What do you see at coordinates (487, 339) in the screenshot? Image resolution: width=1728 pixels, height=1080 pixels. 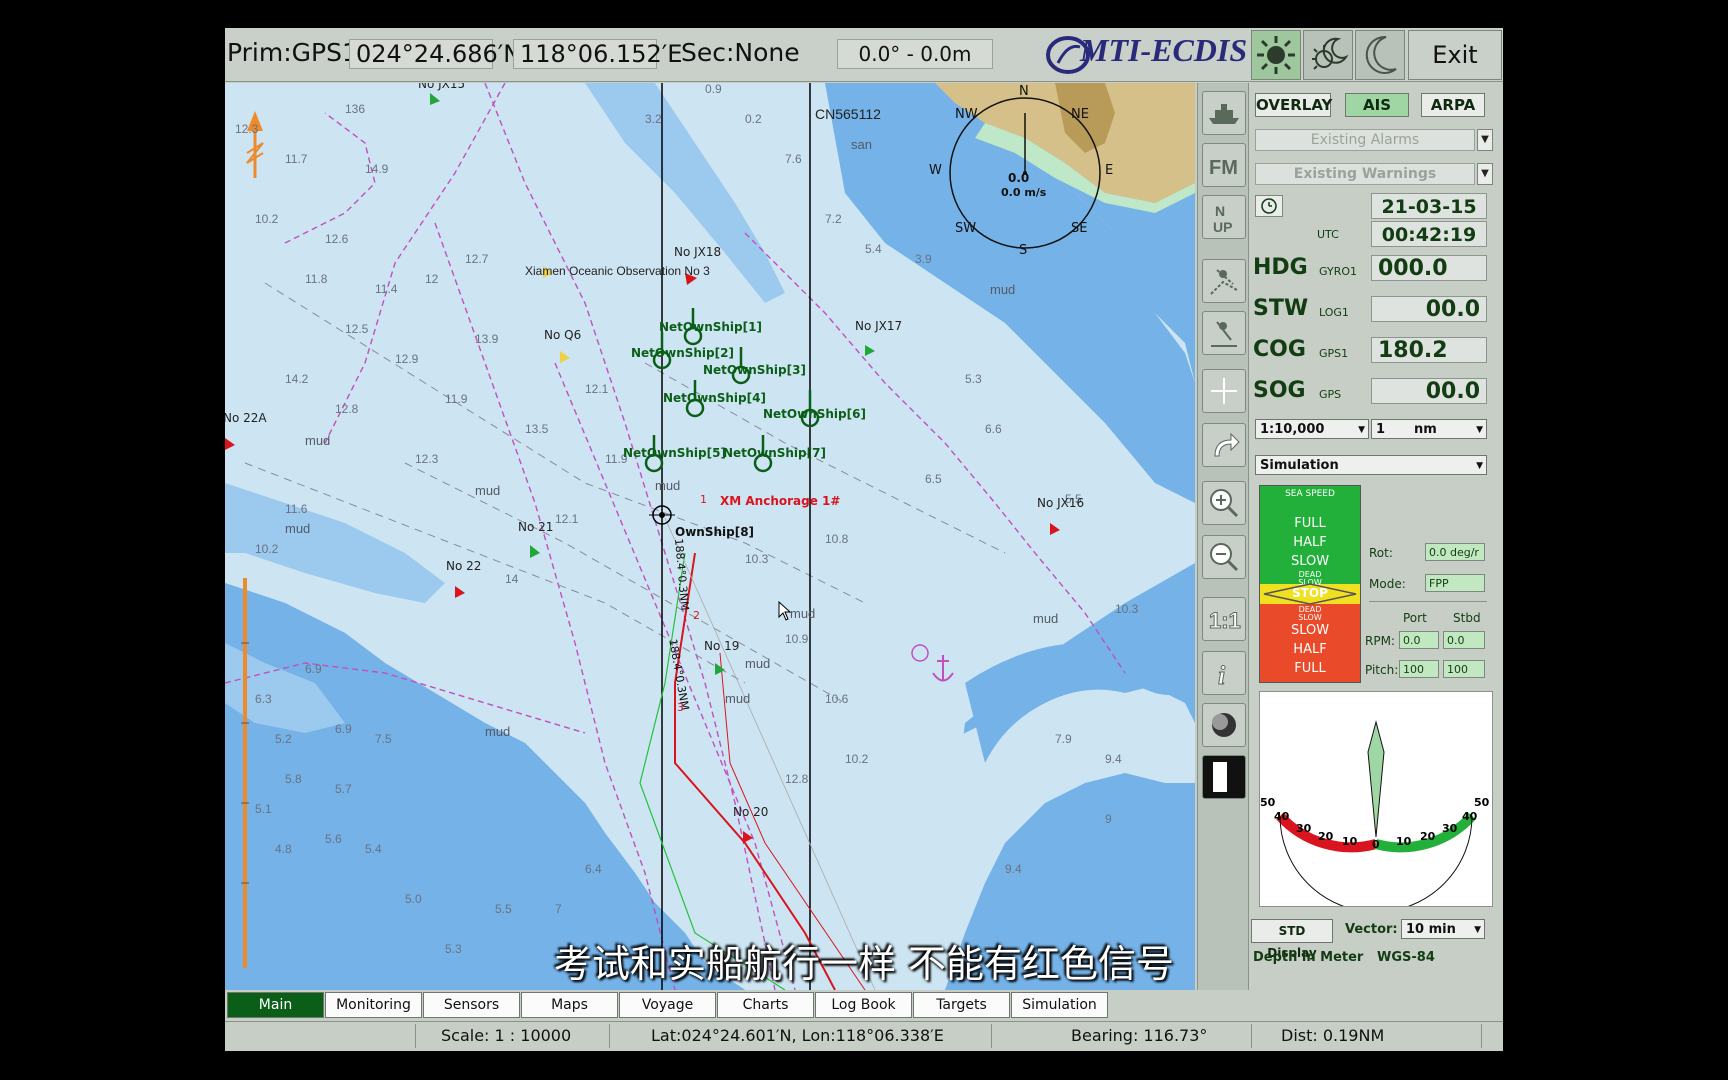 I see `svg-text: 13.9` at bounding box center [487, 339].